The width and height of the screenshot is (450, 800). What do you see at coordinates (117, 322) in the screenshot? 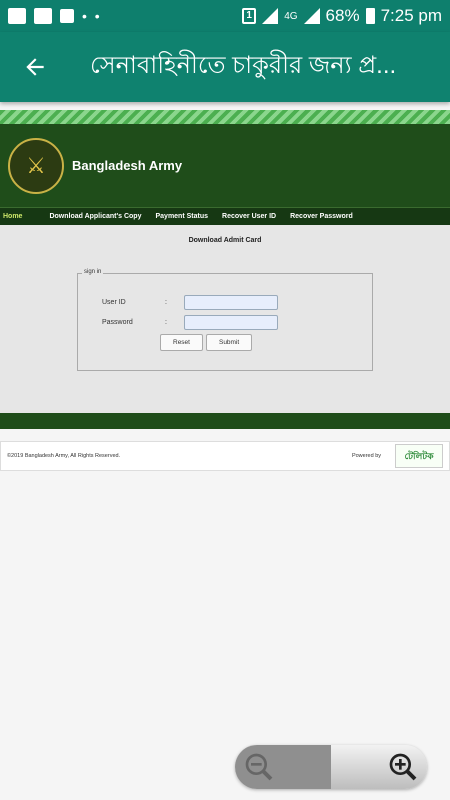
I see `password-label: Password` at bounding box center [117, 322].